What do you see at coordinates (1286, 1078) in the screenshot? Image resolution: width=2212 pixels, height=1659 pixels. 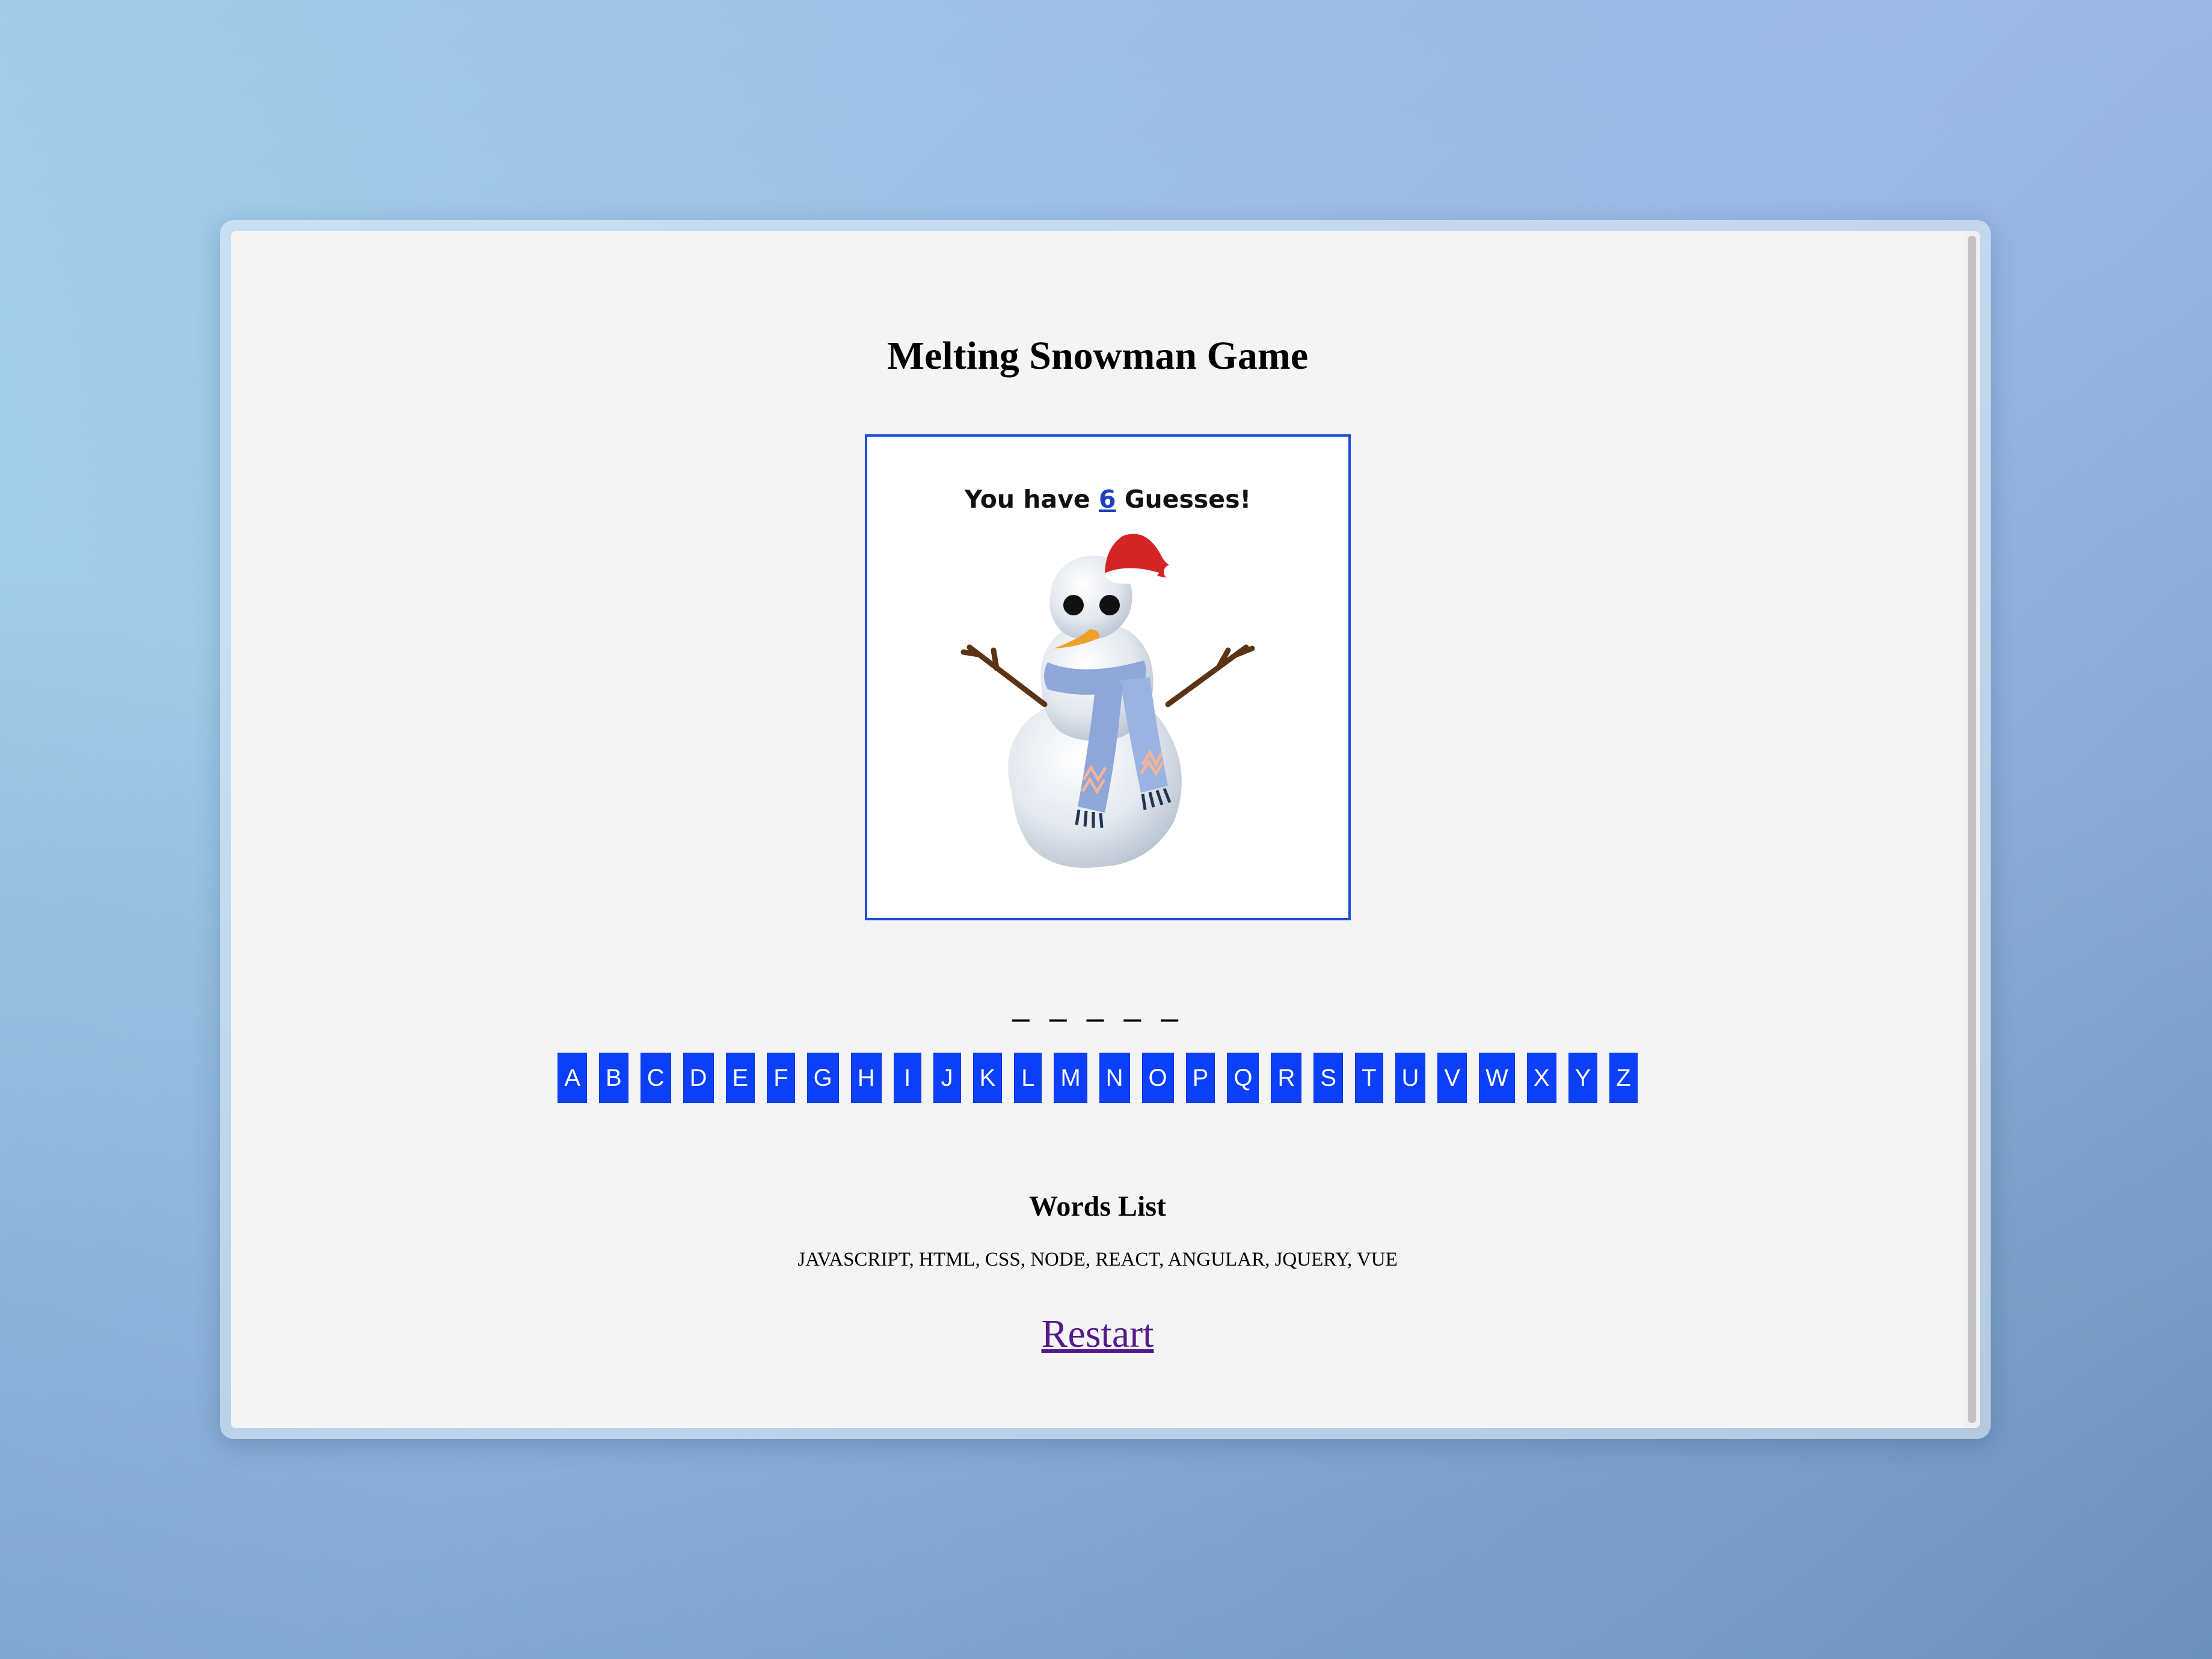 I see `letter-button-r: R` at bounding box center [1286, 1078].